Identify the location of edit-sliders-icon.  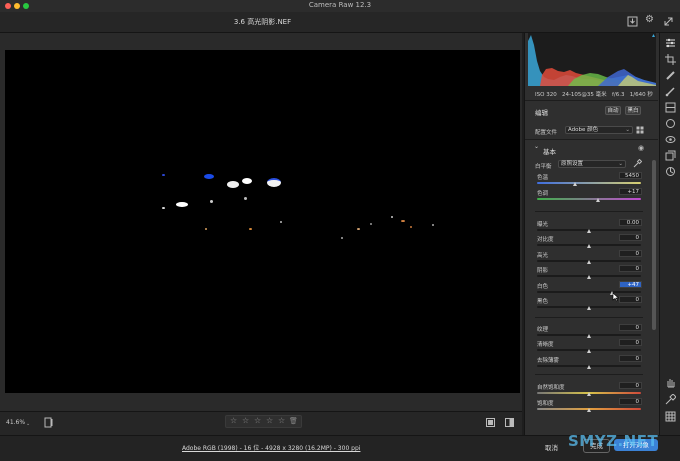
(670, 42).